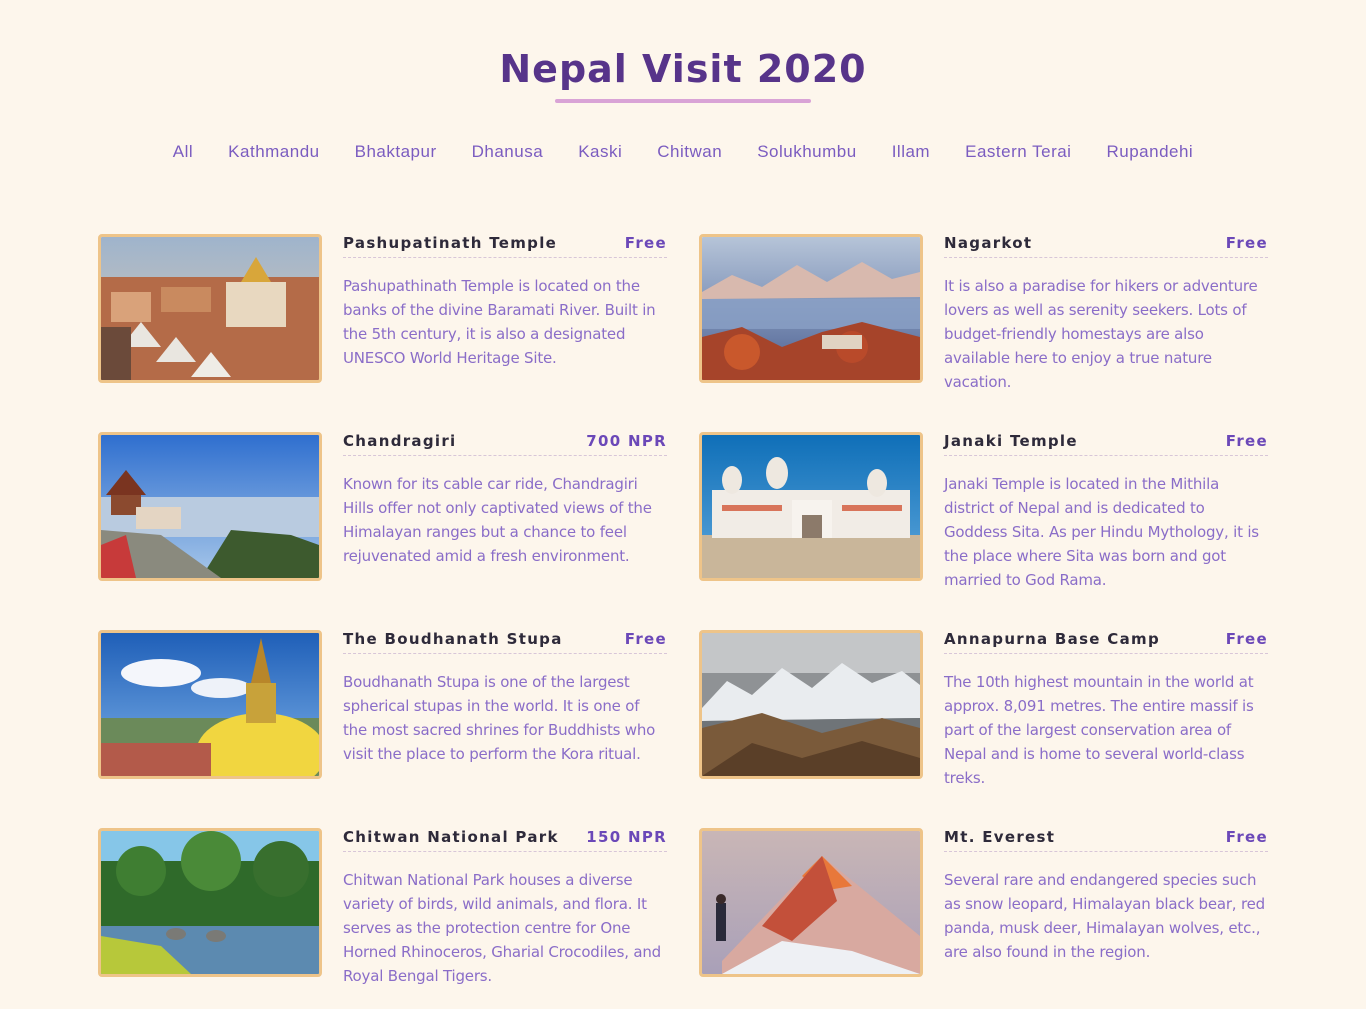 This screenshot has height=1009, width=1366. Describe the element at coordinates (1011, 441) in the screenshot. I see `destination-name: Janaki Temple` at that location.